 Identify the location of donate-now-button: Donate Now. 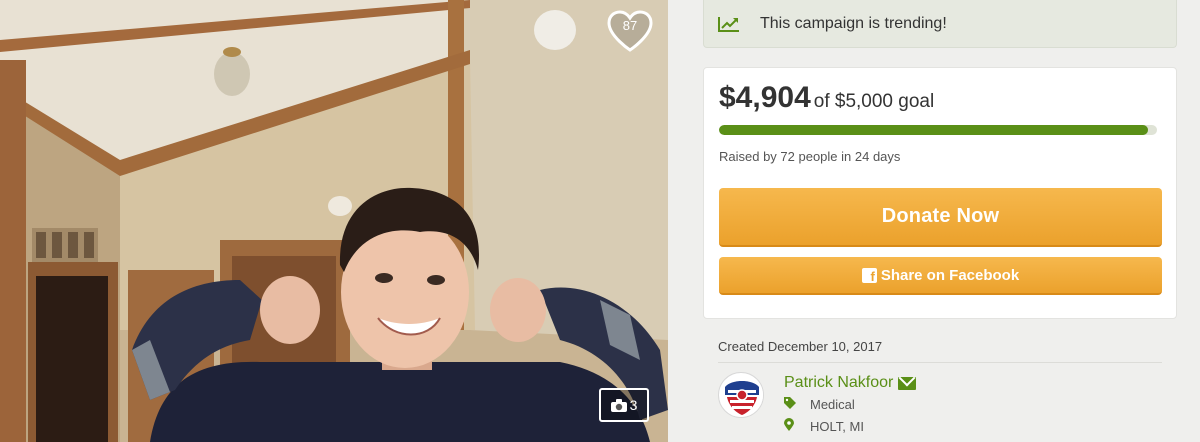
(940, 217).